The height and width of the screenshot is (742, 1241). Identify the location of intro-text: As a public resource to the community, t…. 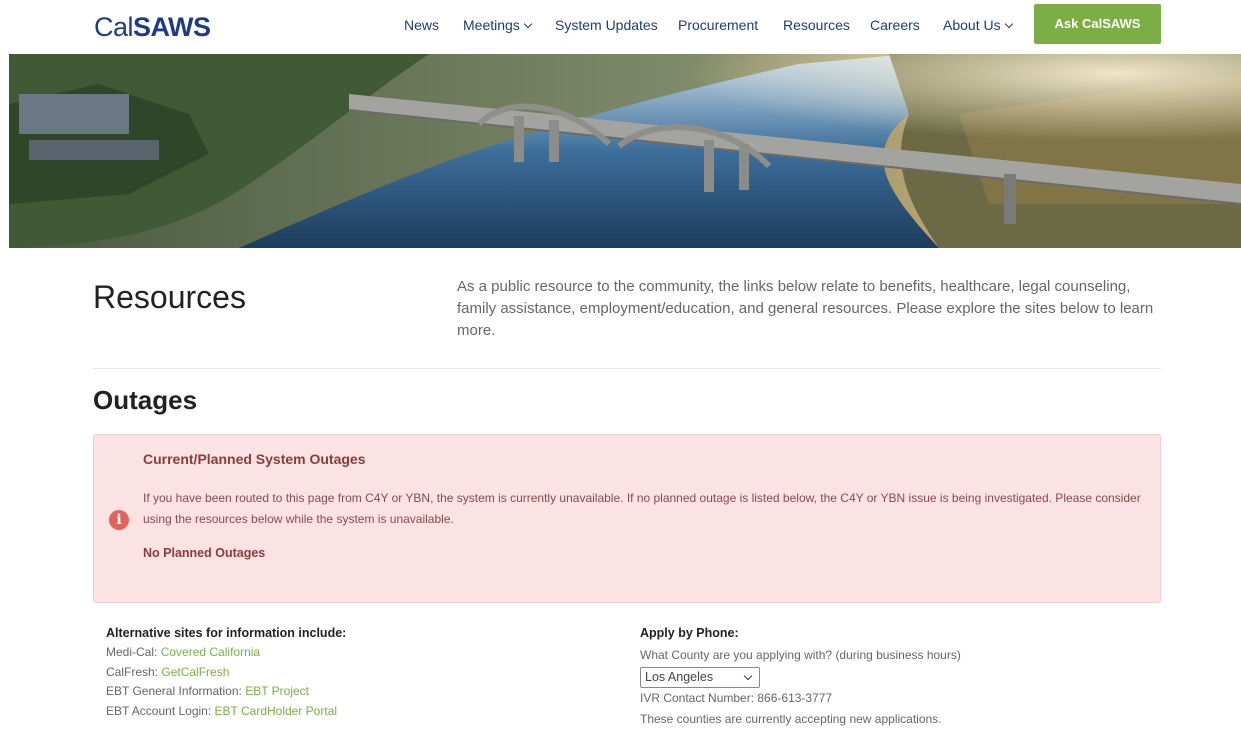
(805, 308).